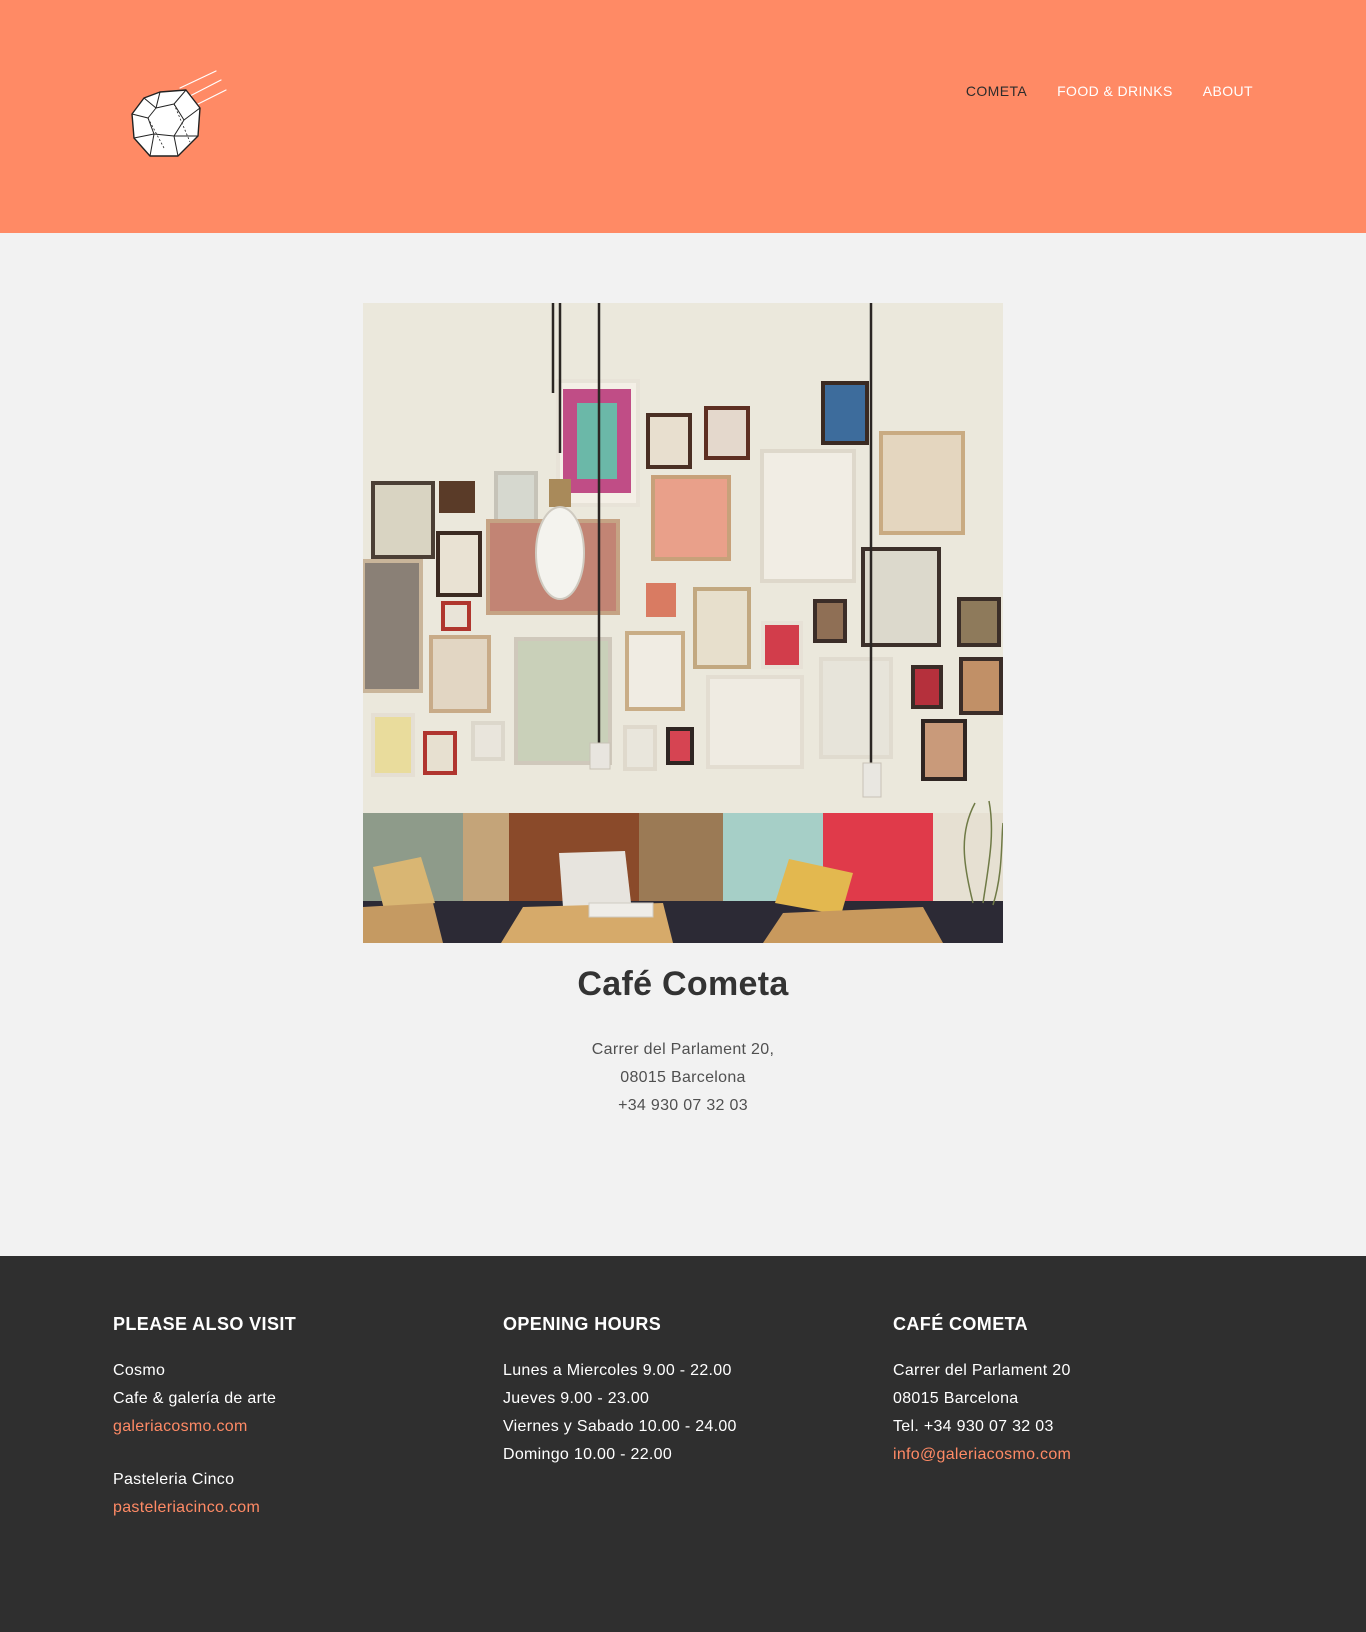  Describe the element at coordinates (620, 1426) in the screenshot. I see `hours-line: Viernes y Sabado 10.00 - 24.00` at that location.